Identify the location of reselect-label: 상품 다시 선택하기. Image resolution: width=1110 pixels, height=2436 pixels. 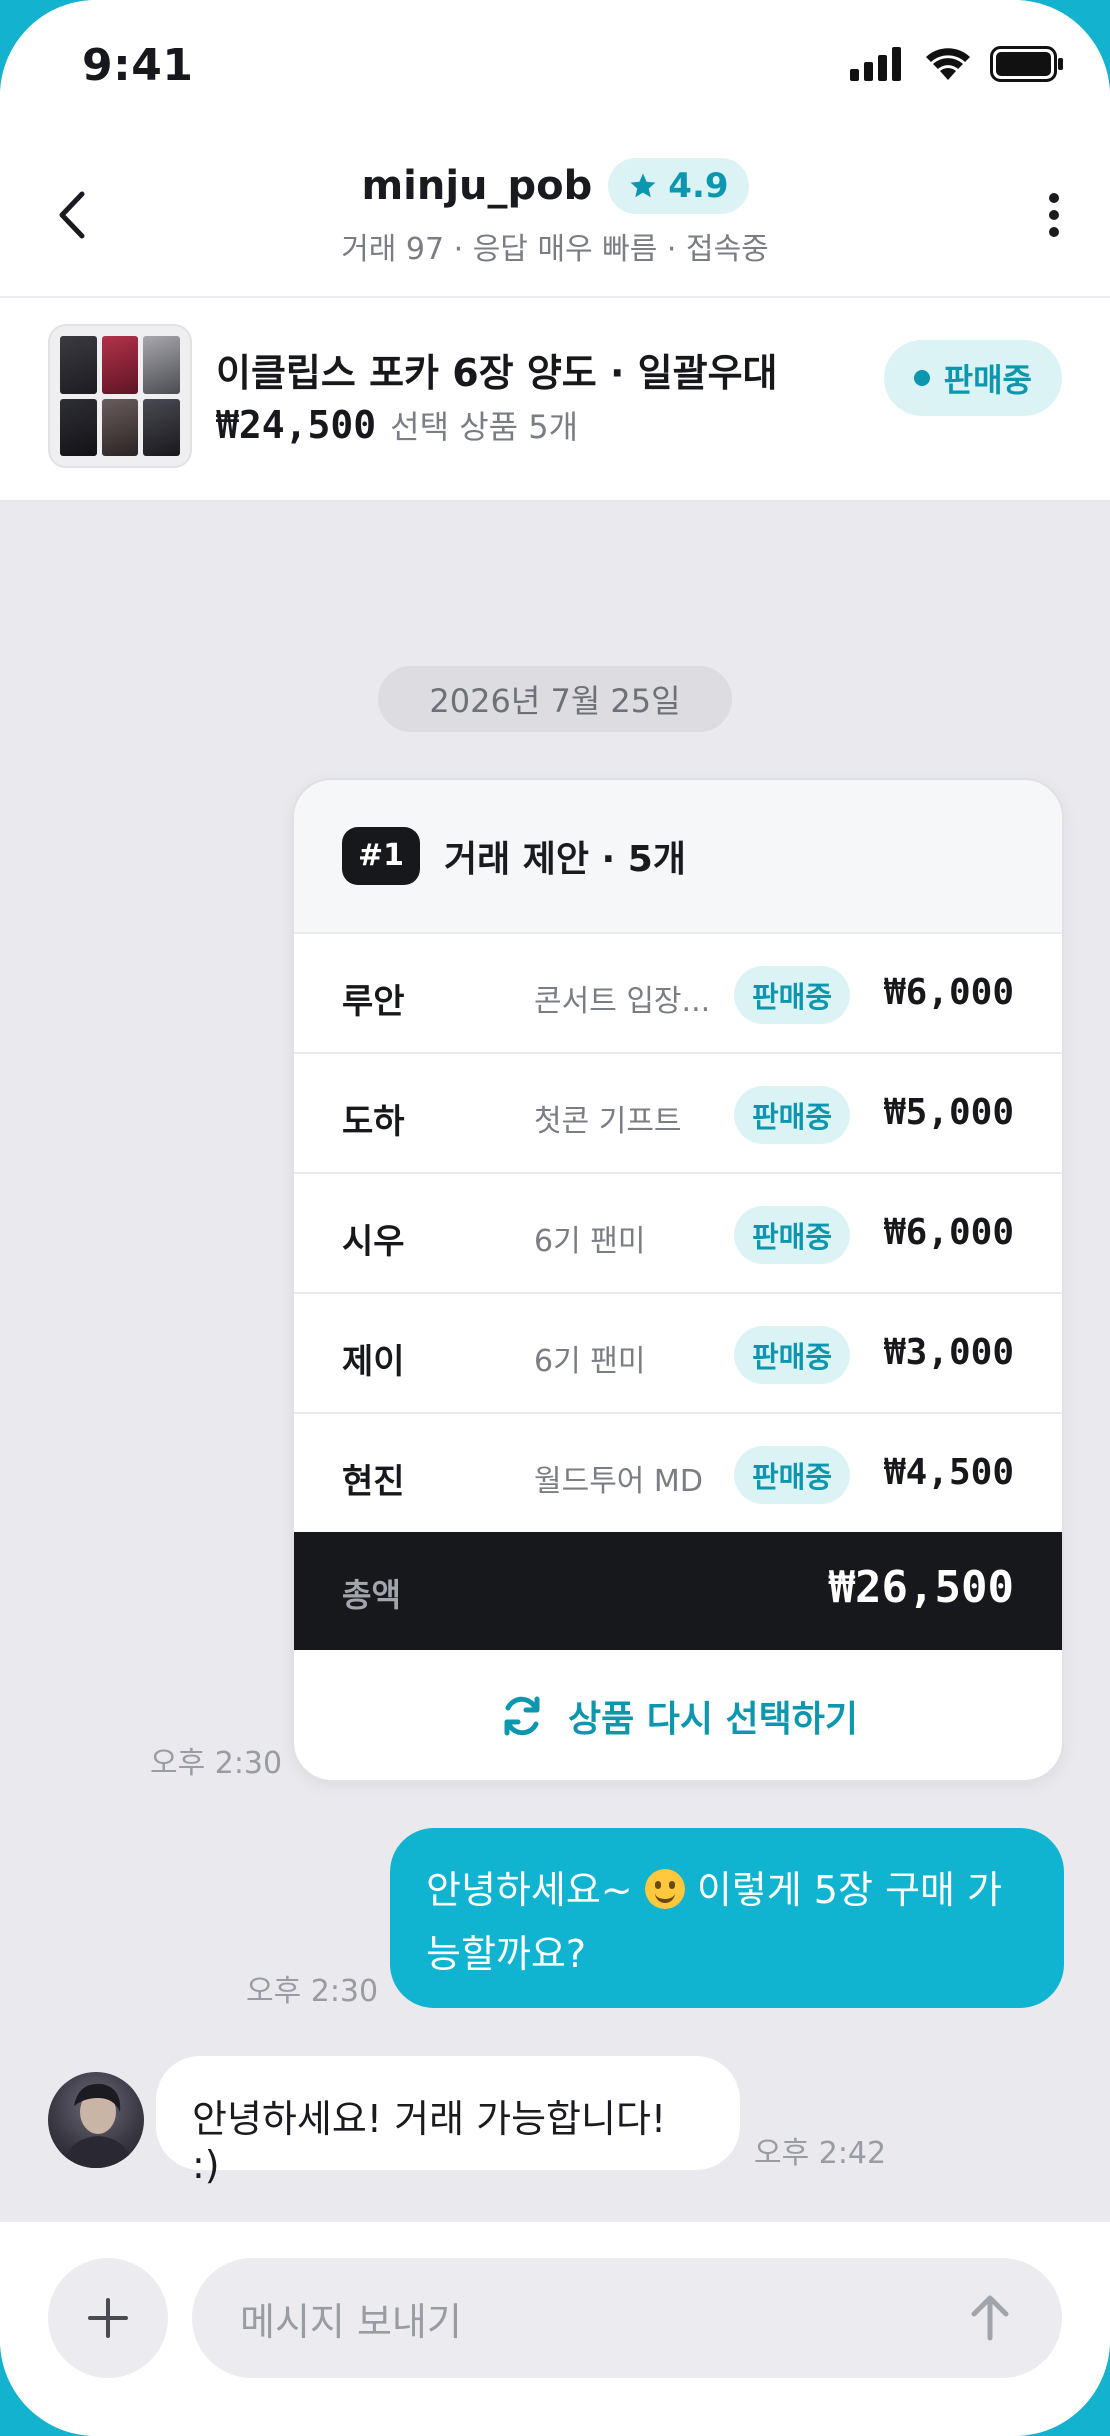
(713, 1719).